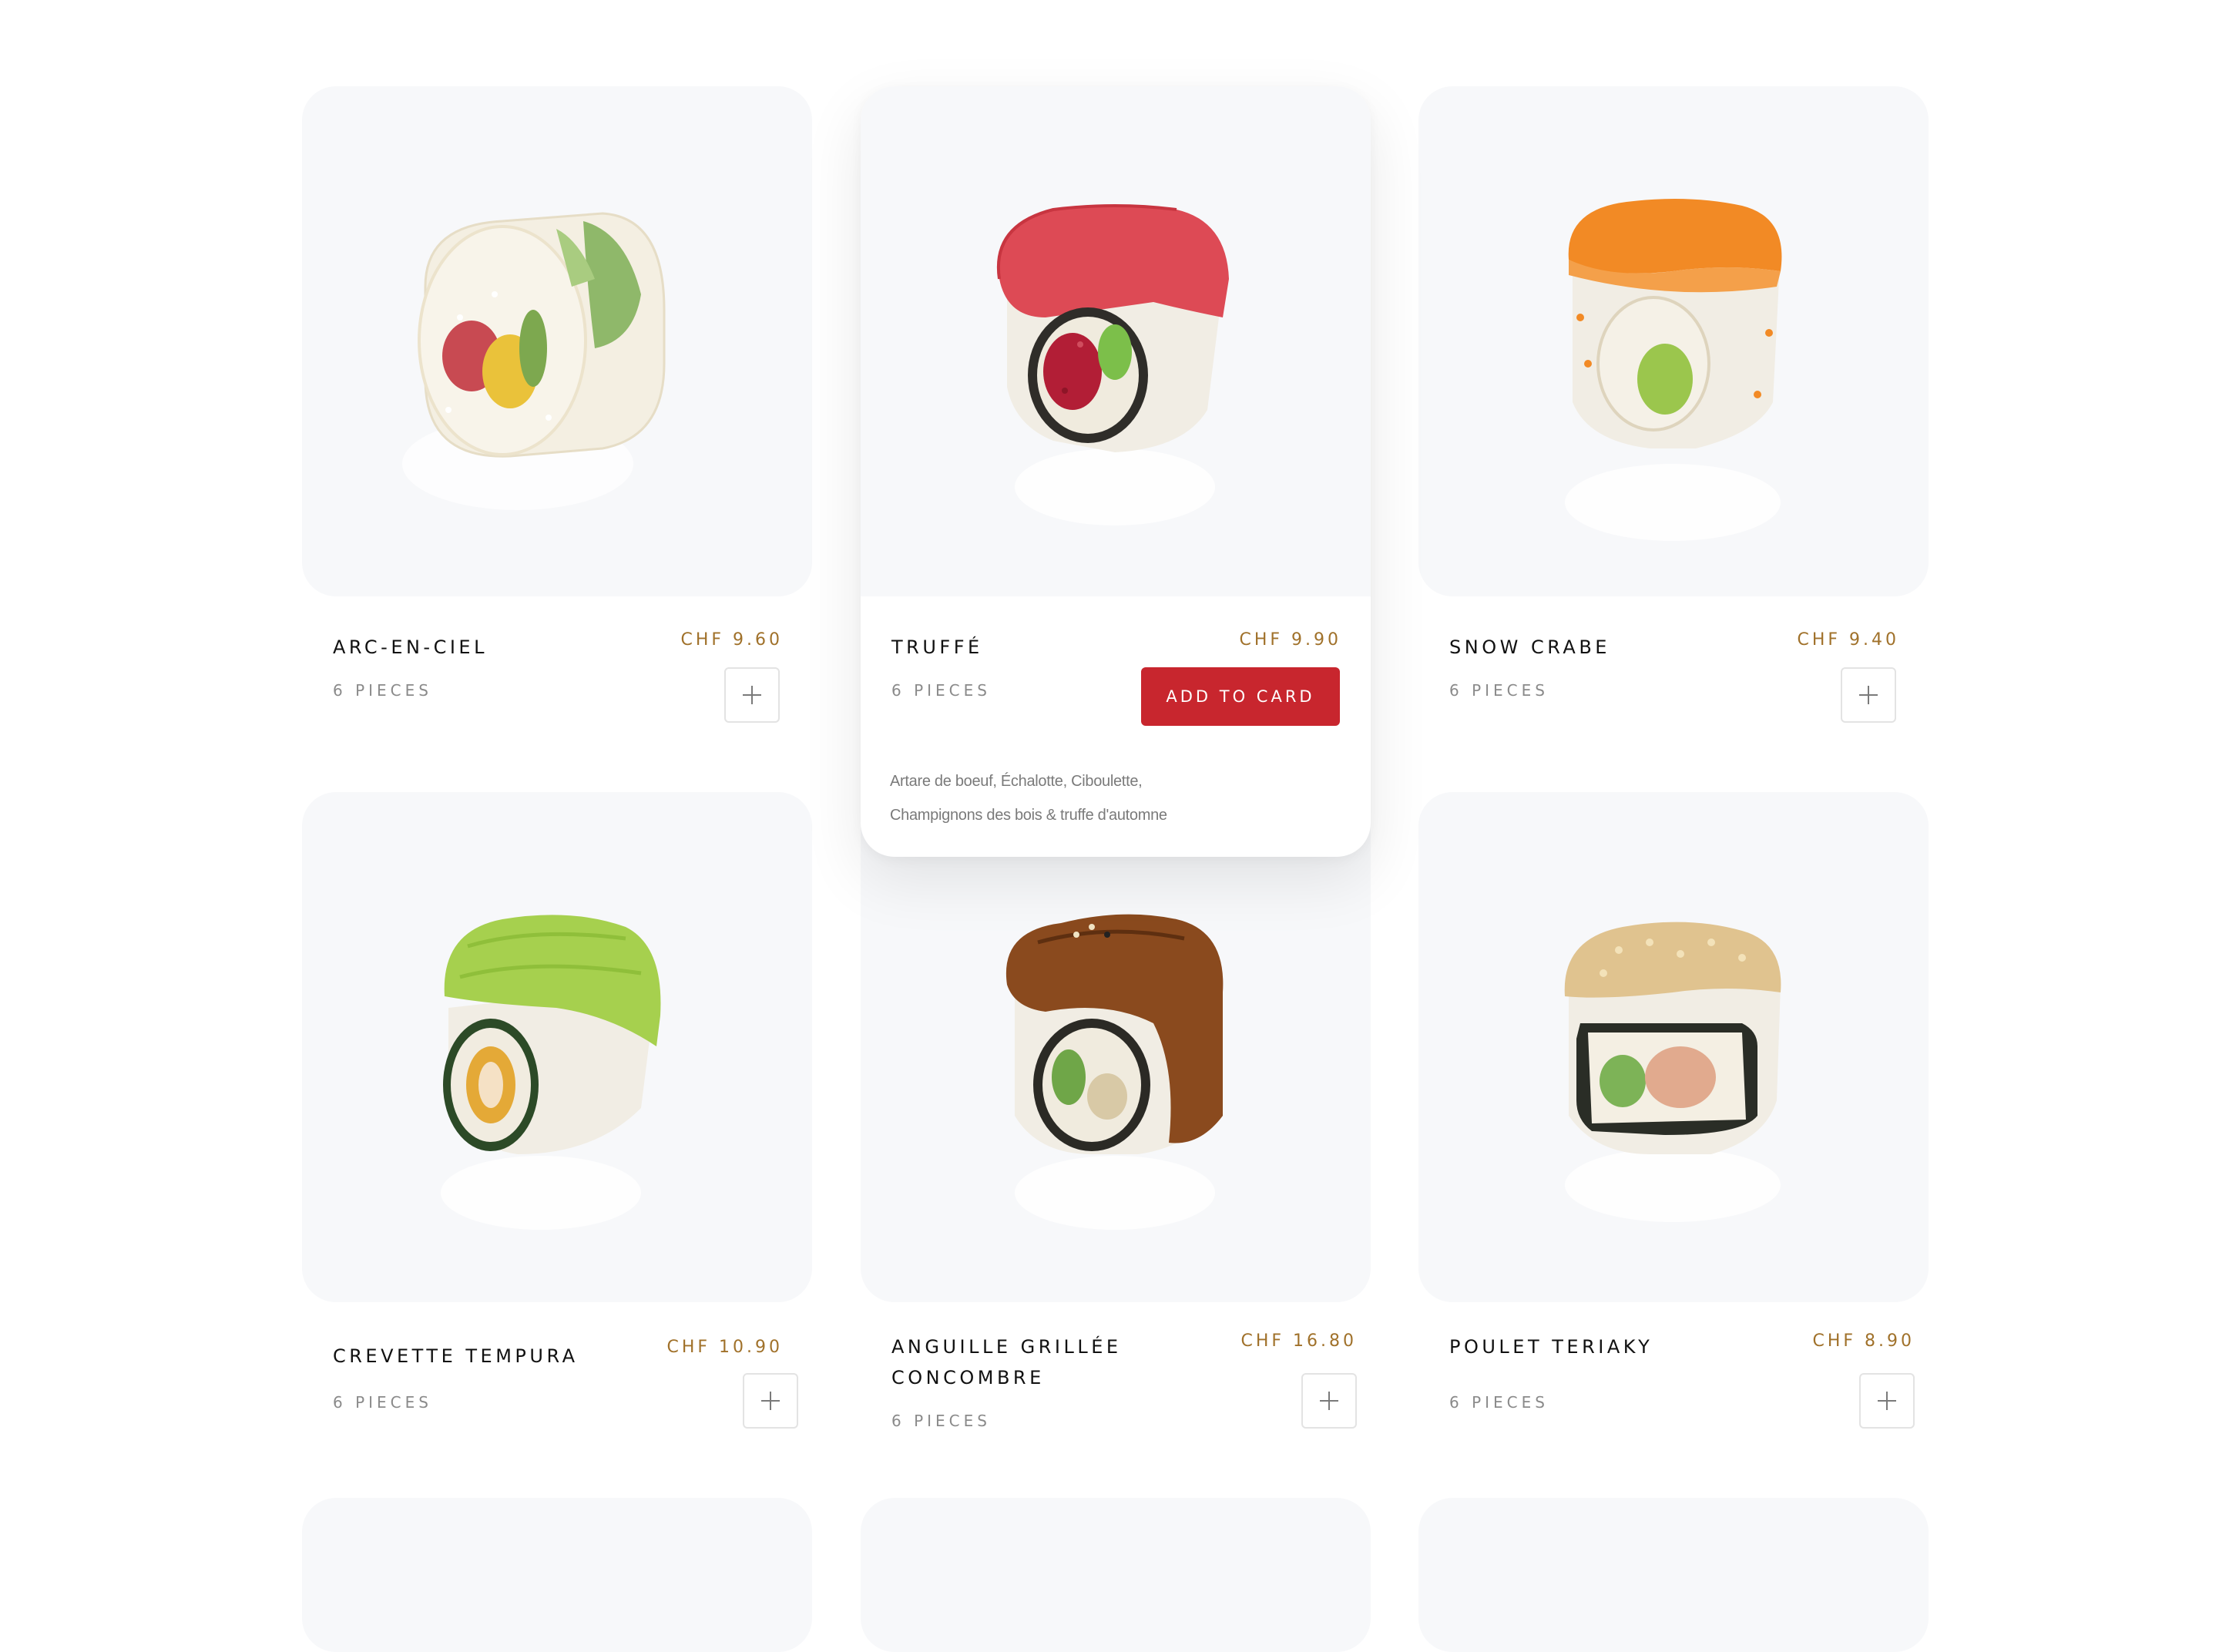  I want to click on product-card-poulet-teriaky: POULET TERIAKY CHF 8.90 6 PIECES, so click(1673, 1127).